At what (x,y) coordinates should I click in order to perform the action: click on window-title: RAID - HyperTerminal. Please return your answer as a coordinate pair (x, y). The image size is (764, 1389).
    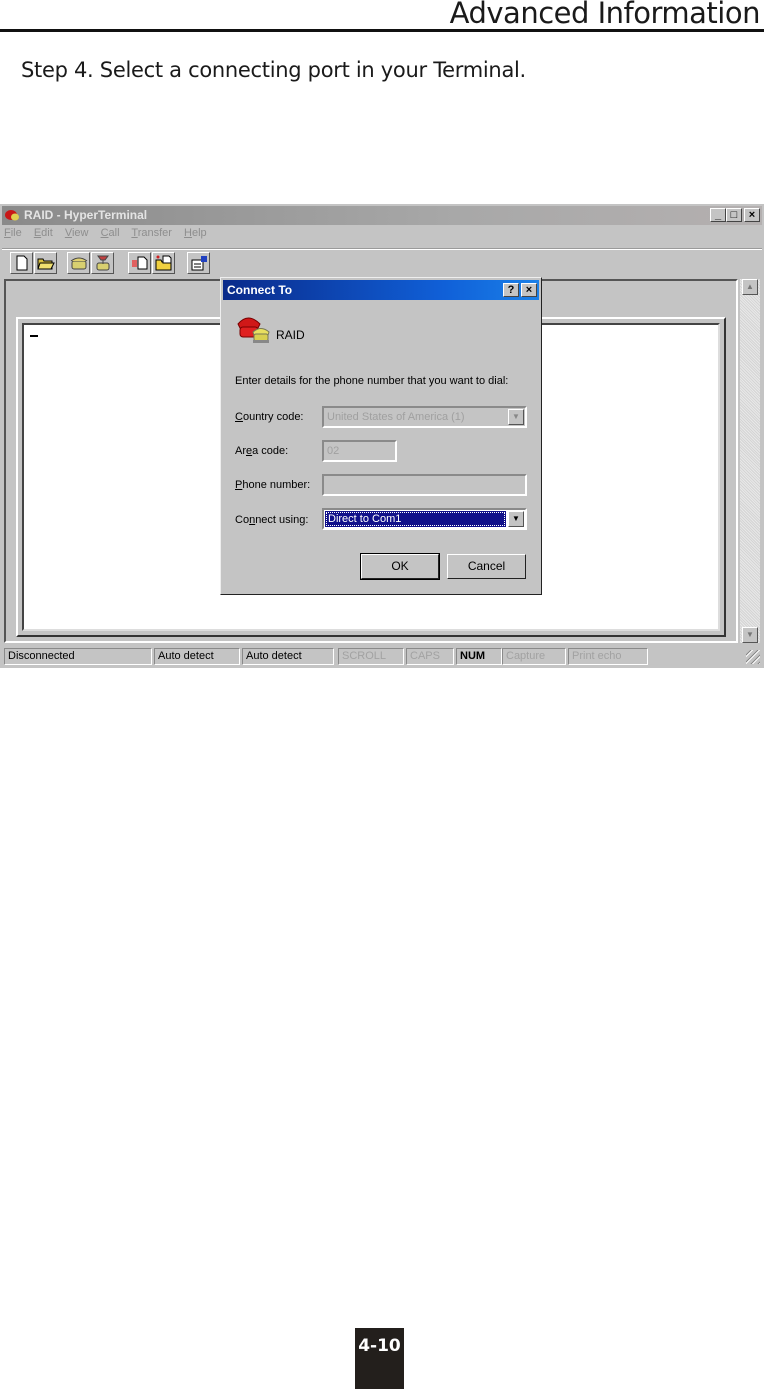
    Looking at the image, I should click on (86, 215).